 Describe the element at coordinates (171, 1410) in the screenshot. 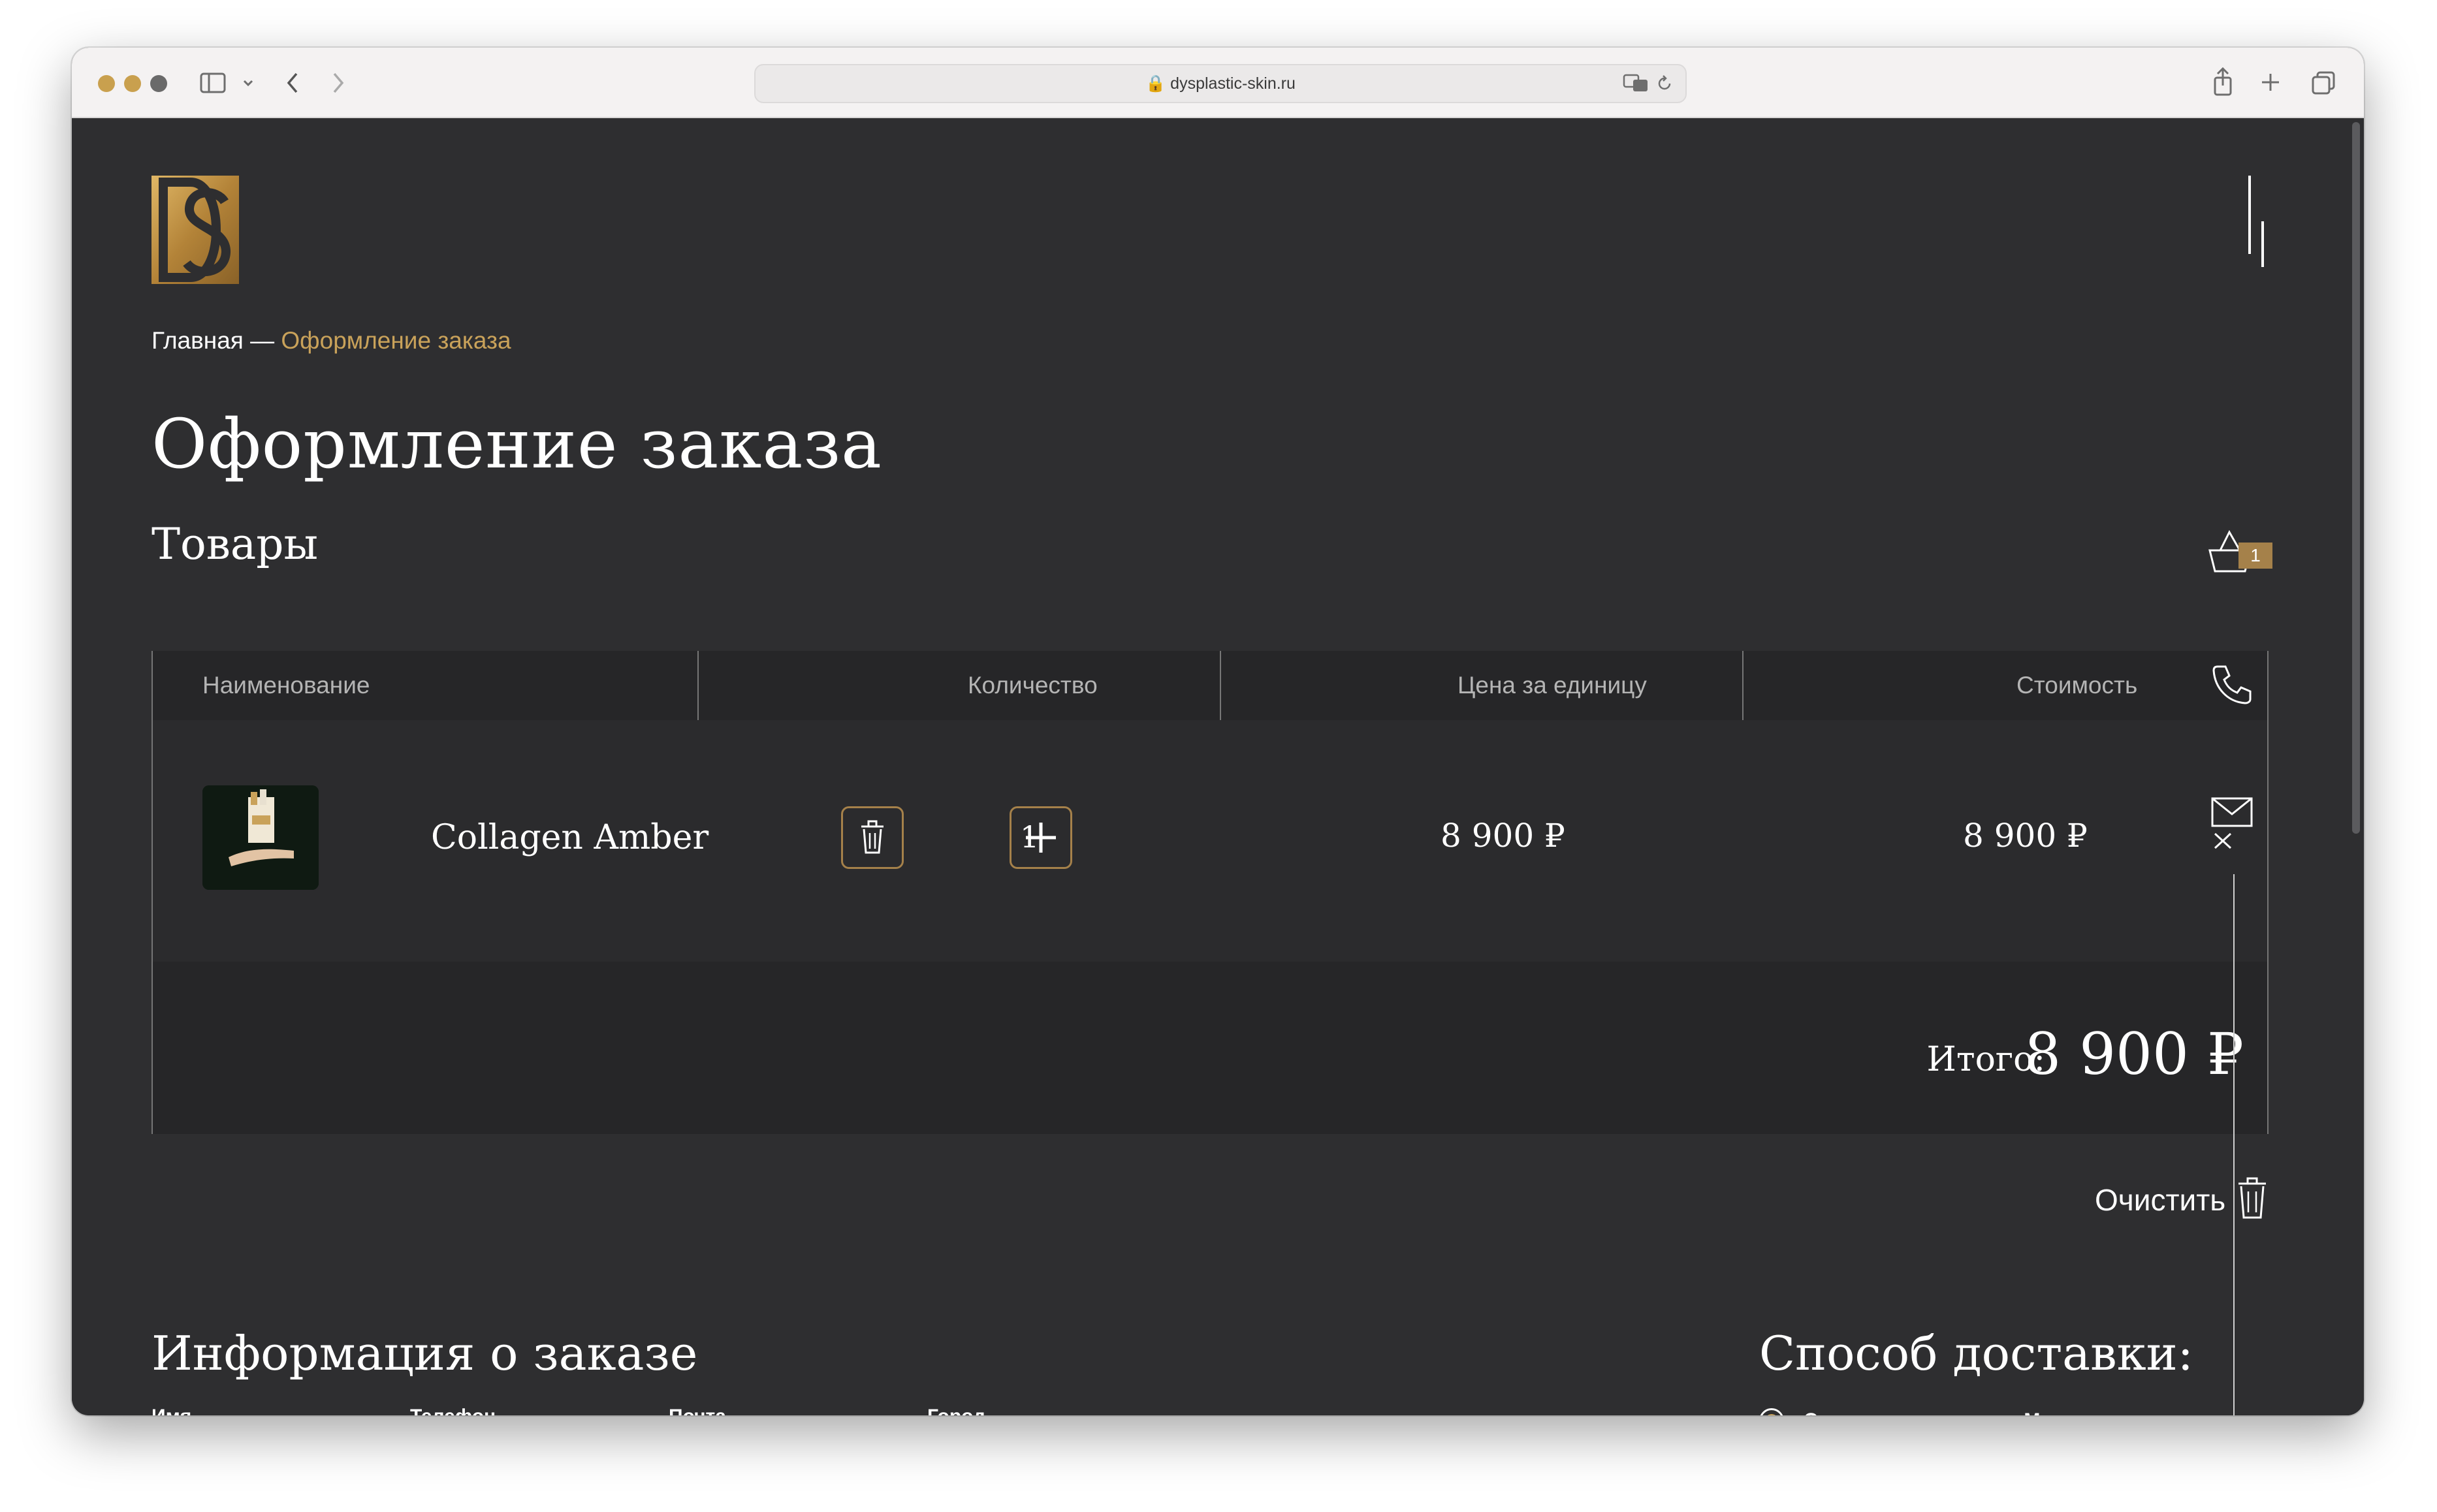

I see `name-label: Имя` at that location.